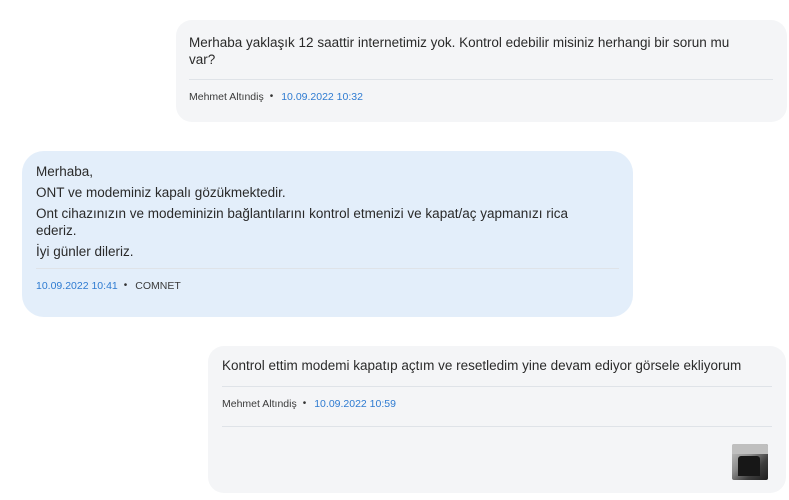 The width and height of the screenshot is (789, 500). Describe the element at coordinates (161, 192) in the screenshot. I see `message-paragraph: ONT ve modeminiz kapalı gözükmektedir.` at that location.